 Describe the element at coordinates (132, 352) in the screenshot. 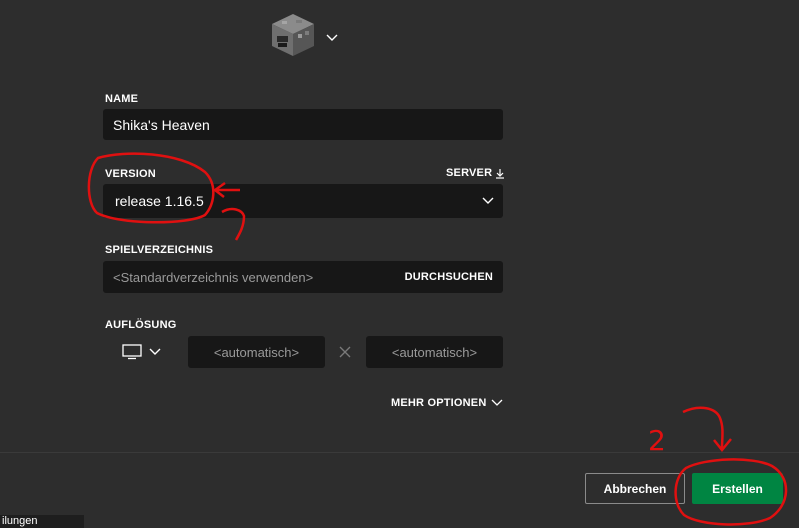

I see `monitor-icon` at that location.